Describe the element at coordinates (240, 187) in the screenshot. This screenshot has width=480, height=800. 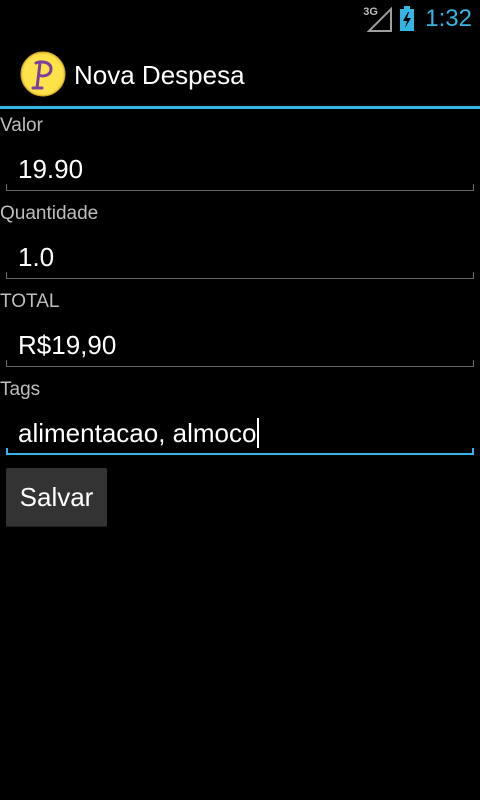
I see `valor-field-underline` at that location.